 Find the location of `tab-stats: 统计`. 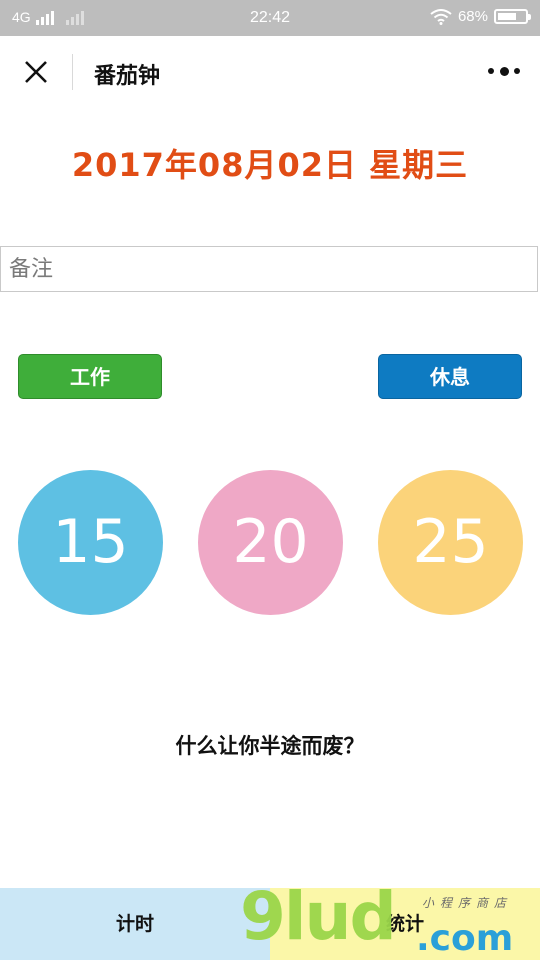

tab-stats: 统计 is located at coordinates (405, 924).